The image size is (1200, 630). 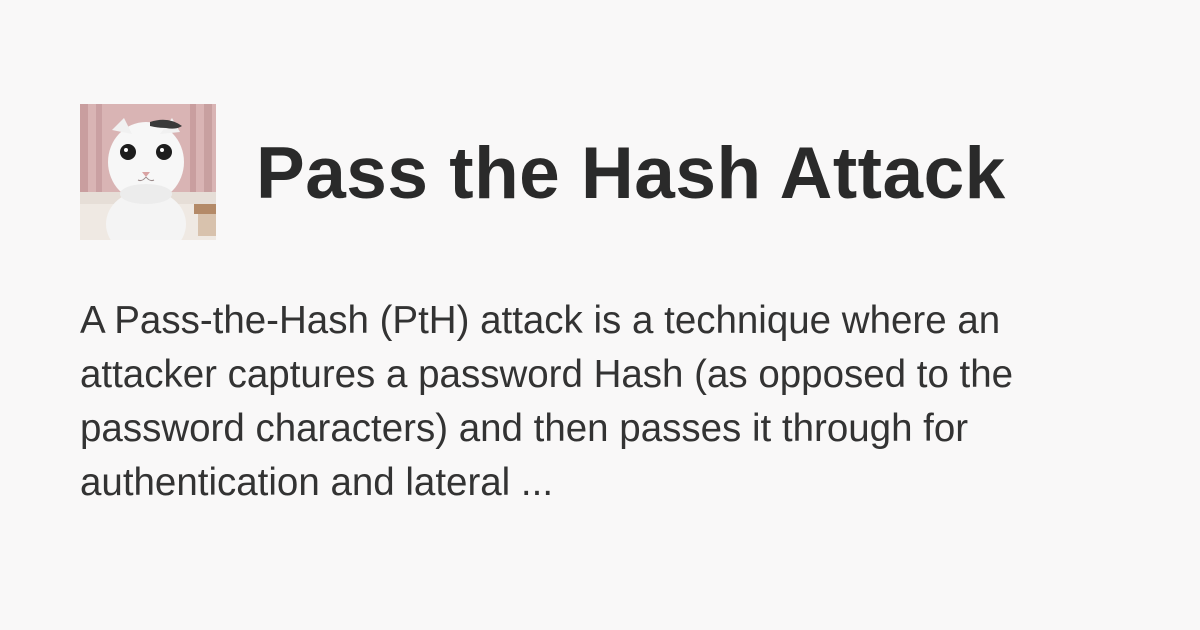 I want to click on cat-photo-icon, so click(x=148, y=172).